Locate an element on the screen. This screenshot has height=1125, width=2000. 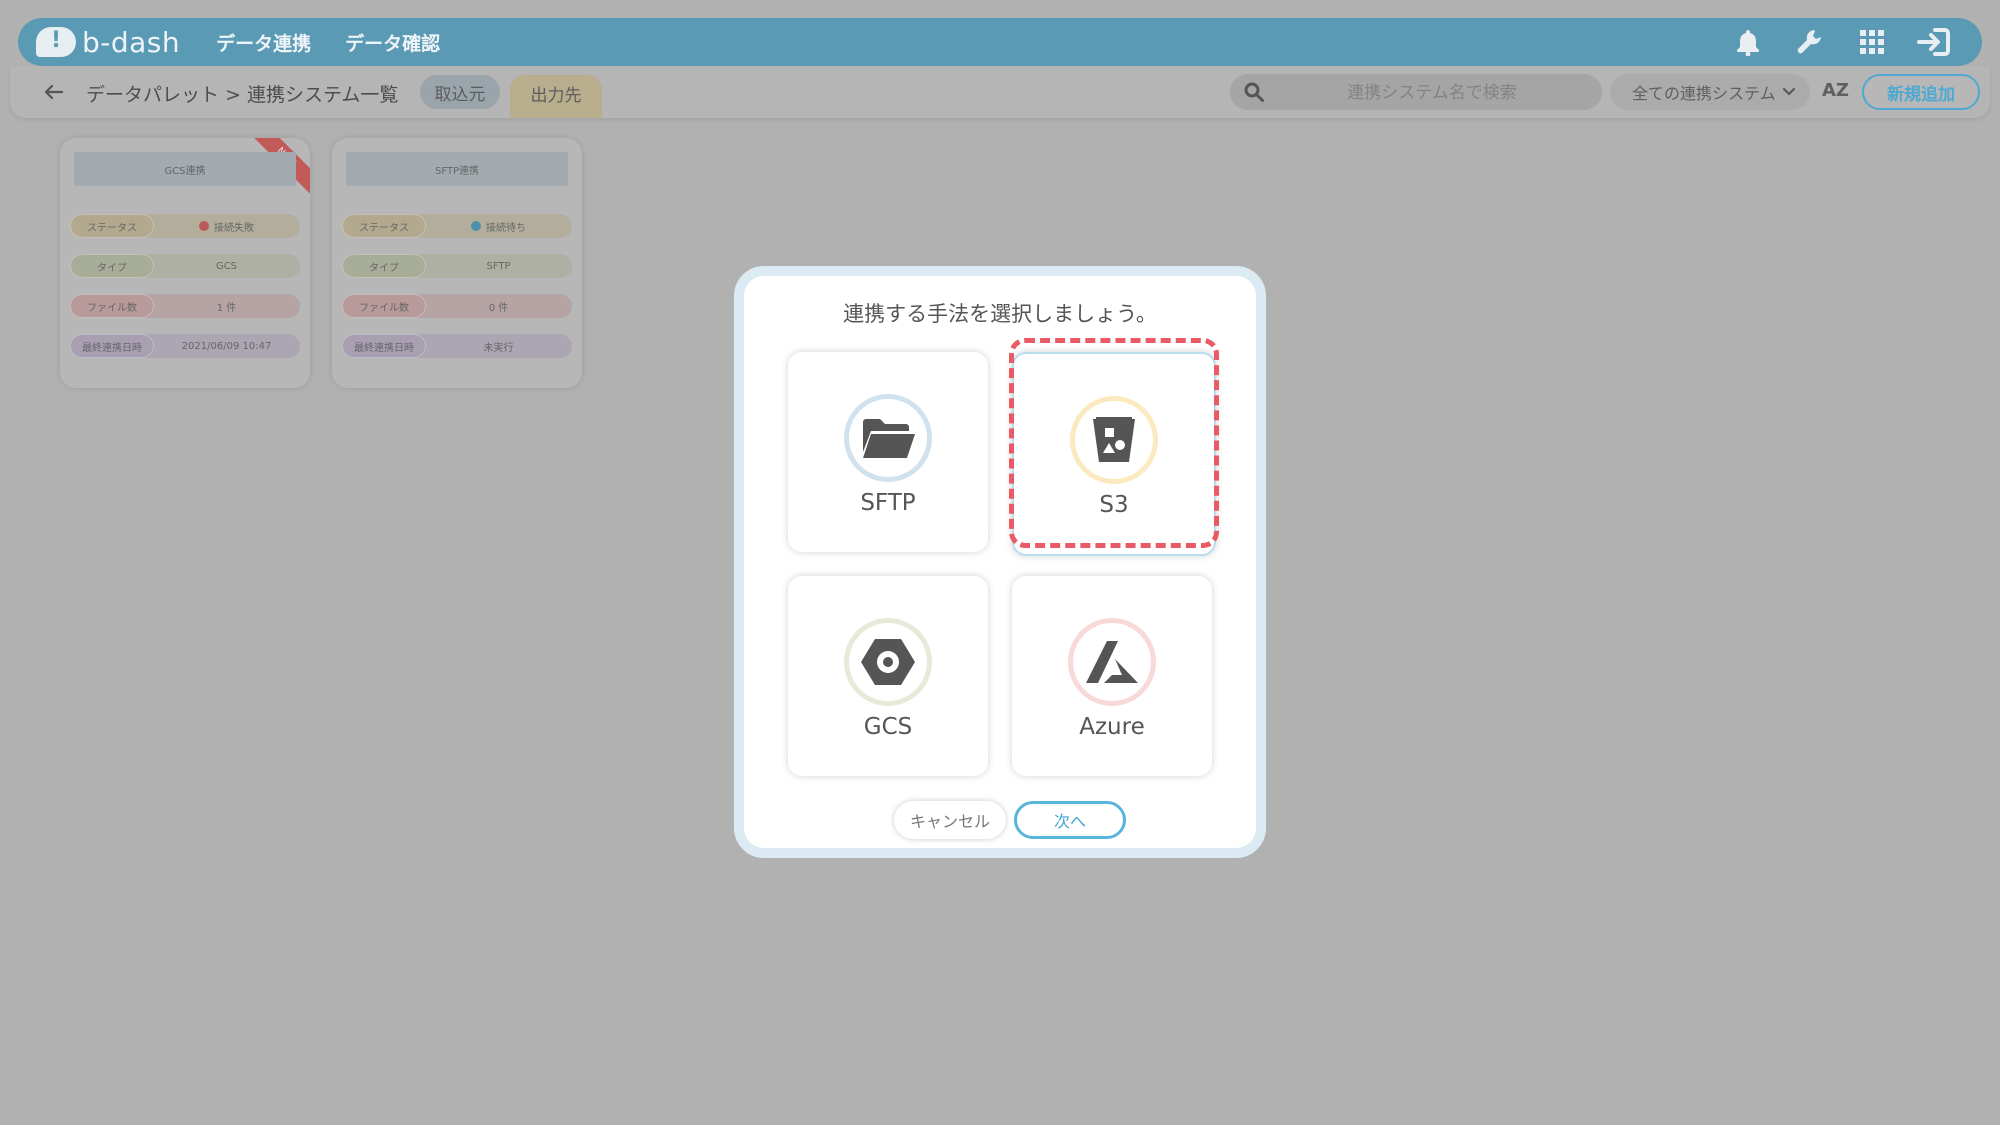
status-text: 接続待ち is located at coordinates (506, 228).